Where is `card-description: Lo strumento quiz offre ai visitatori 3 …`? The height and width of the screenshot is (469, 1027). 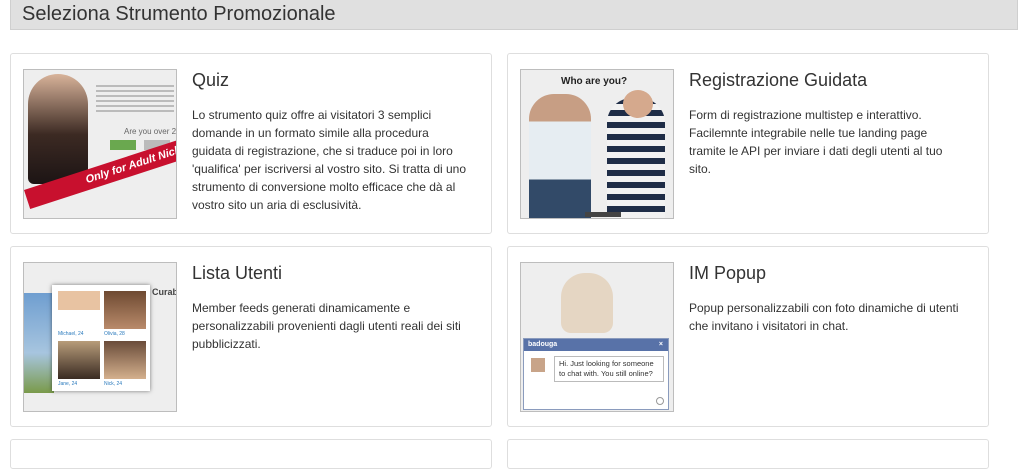 card-description: Lo strumento quiz offre ai visitatori 3 … is located at coordinates (329, 160).